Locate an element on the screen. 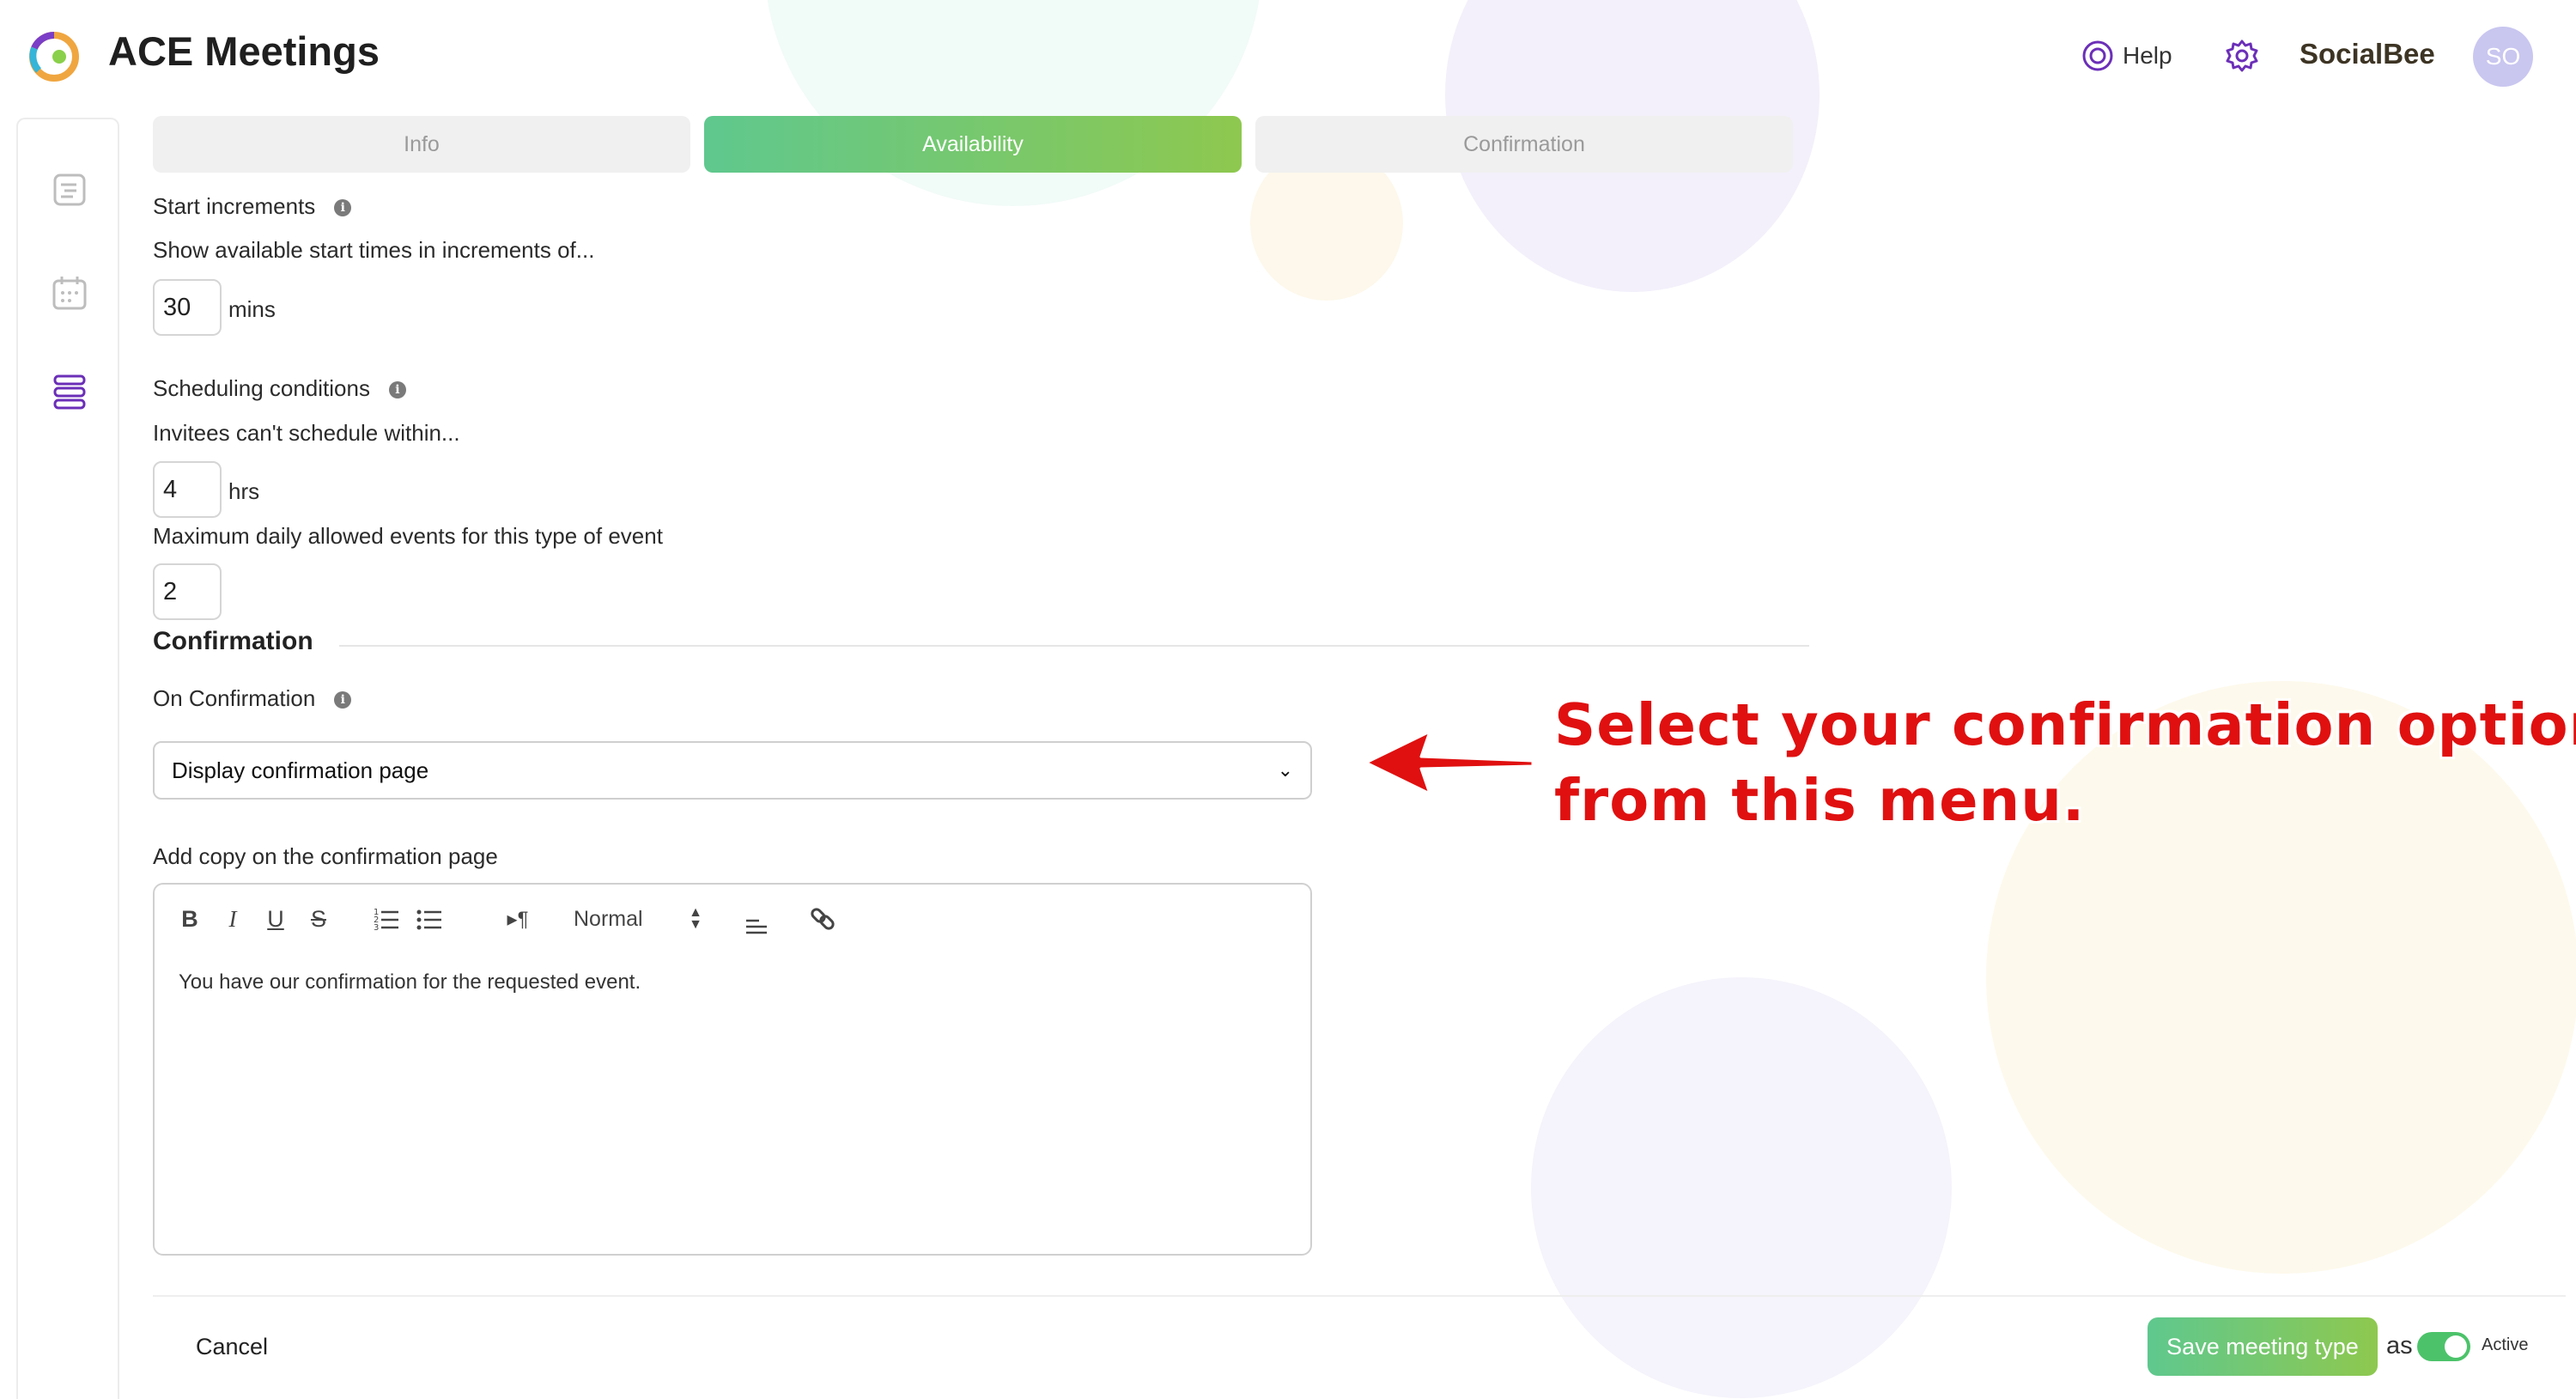 The width and height of the screenshot is (2576, 1399). underline-icon: U is located at coordinates (276, 919).